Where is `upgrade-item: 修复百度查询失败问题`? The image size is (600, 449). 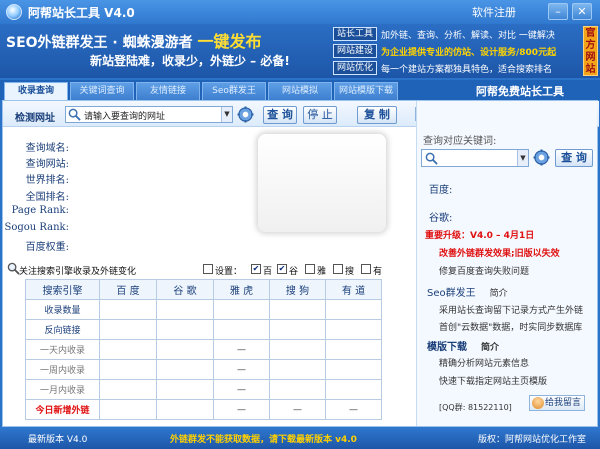 upgrade-item: 修复百度查询失败问题 is located at coordinates (484, 272).